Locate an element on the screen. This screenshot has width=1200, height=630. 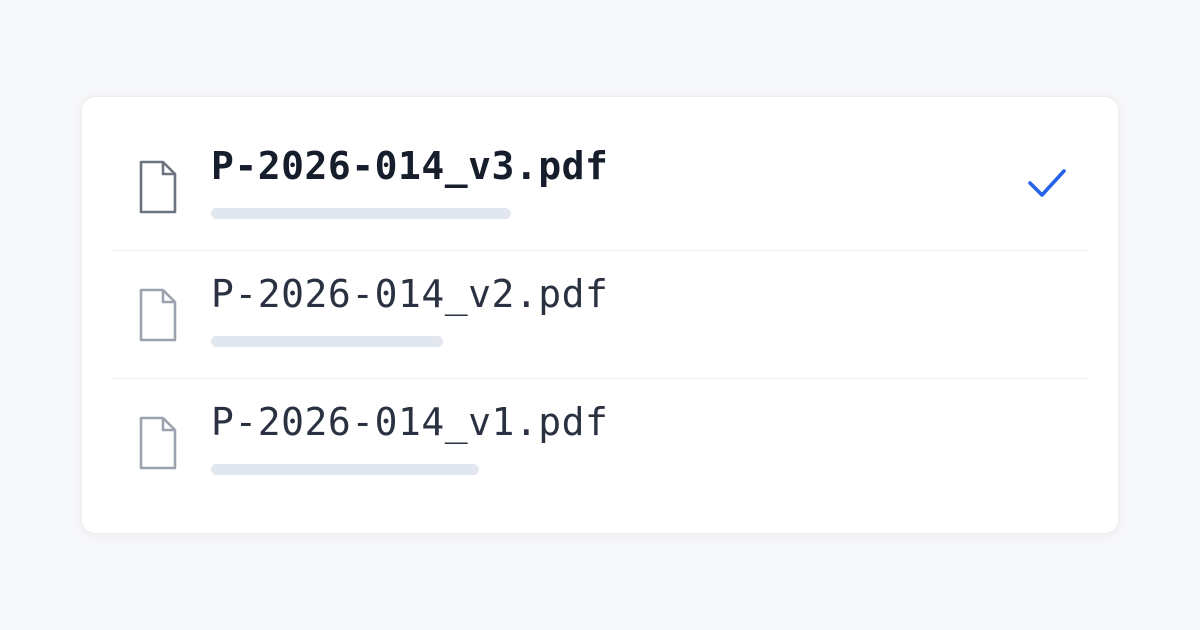
file-name: P-2026-014_v1.pdf is located at coordinates (410, 422).